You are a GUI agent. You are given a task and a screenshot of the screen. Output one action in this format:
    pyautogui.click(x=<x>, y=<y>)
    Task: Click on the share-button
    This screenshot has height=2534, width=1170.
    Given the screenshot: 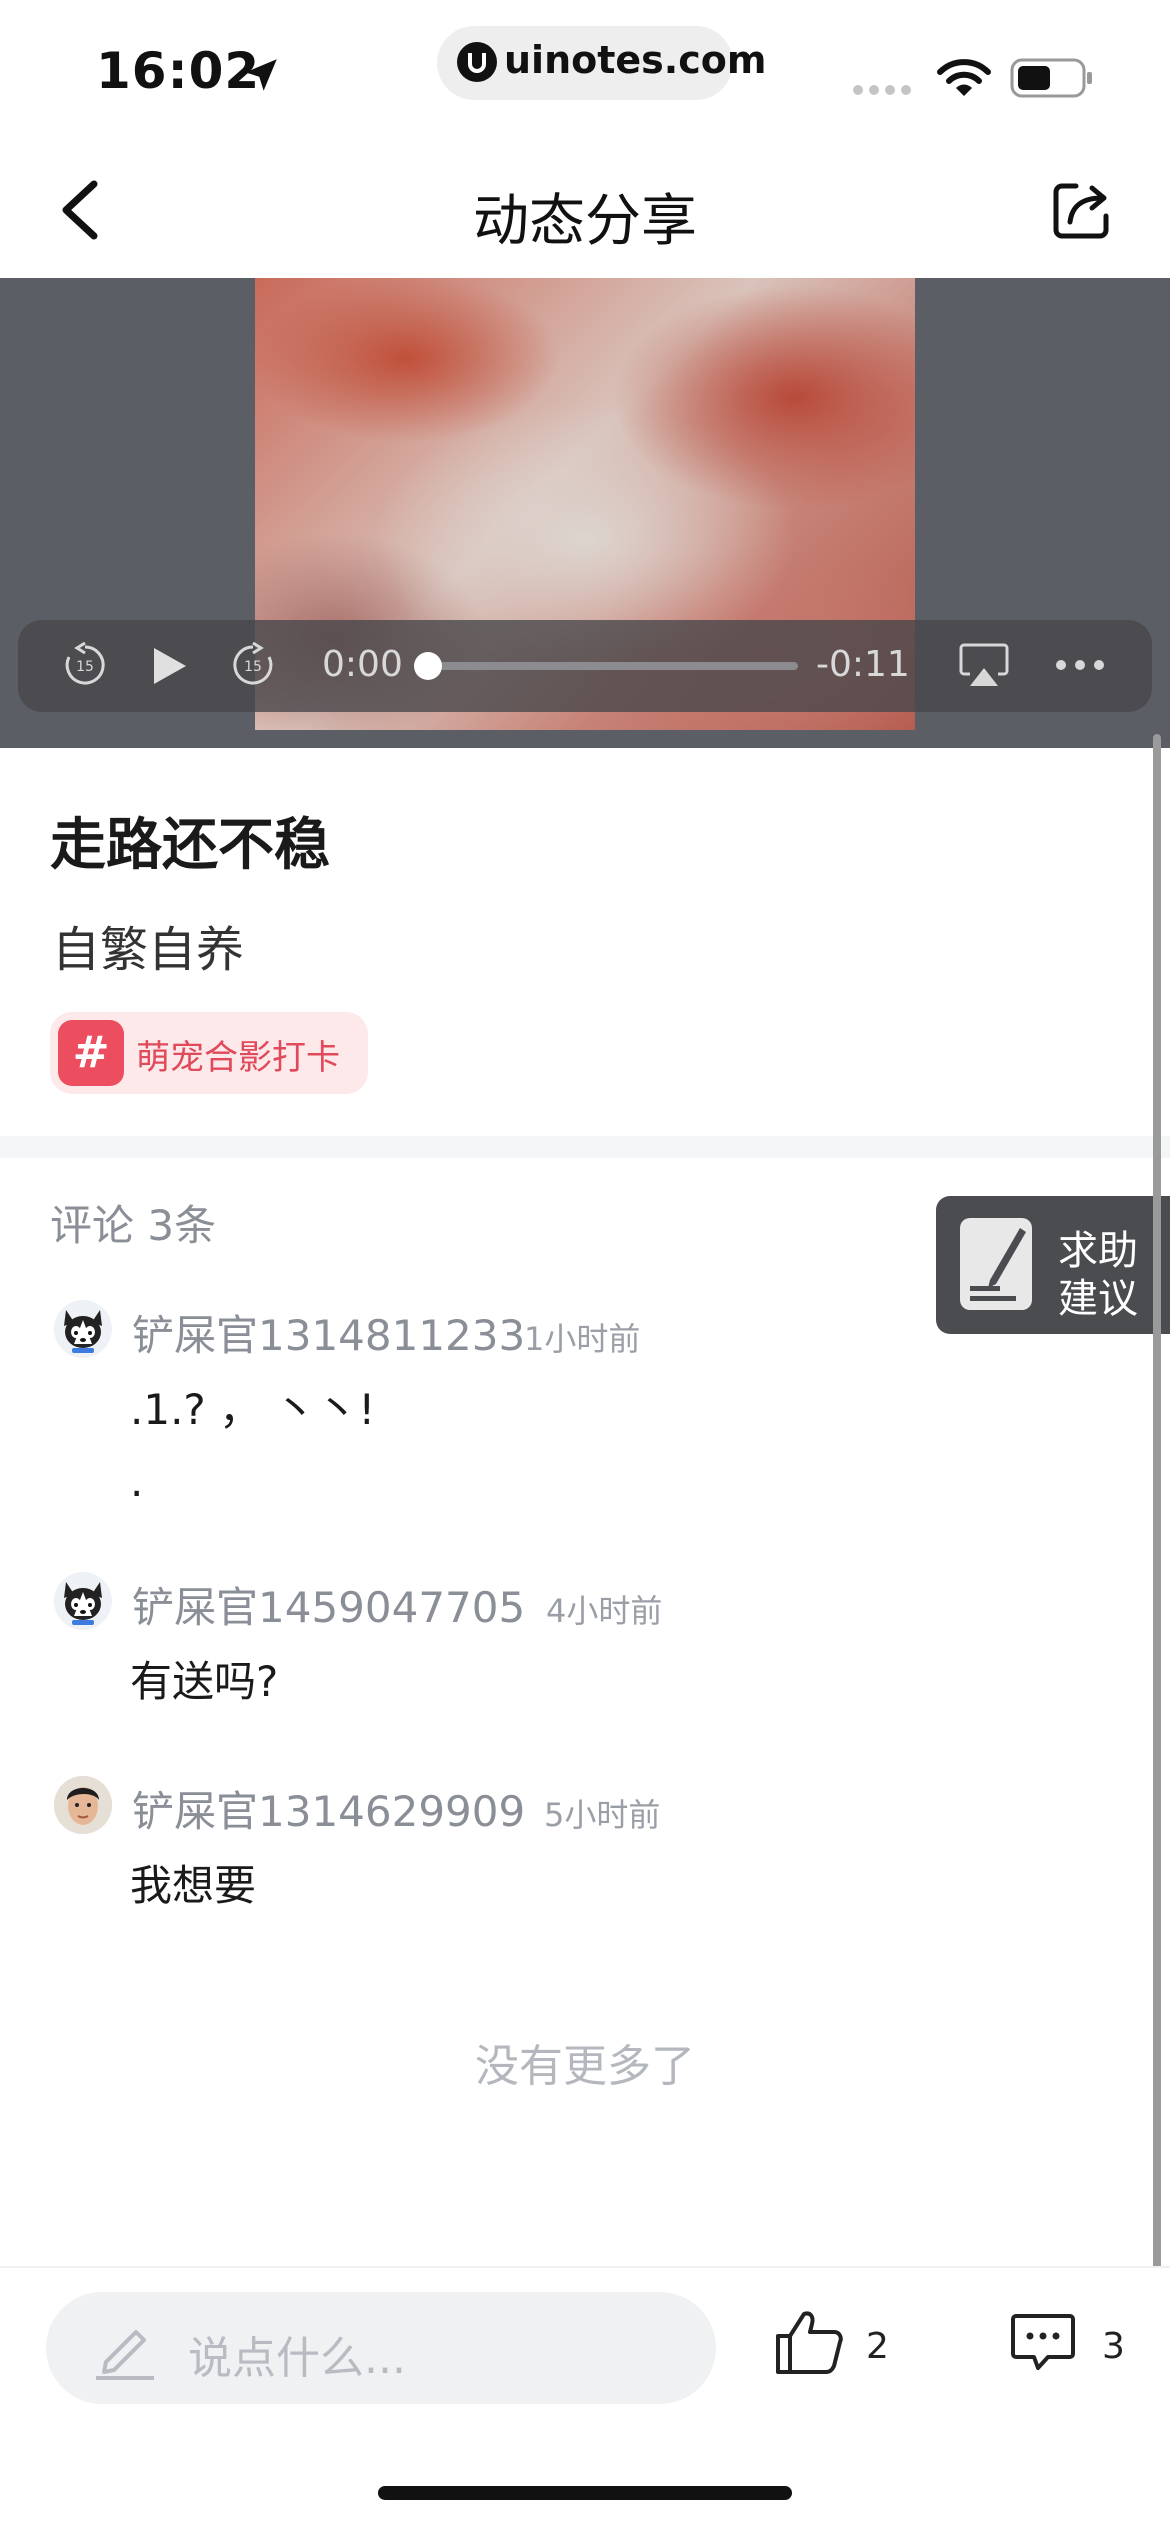 What is the action you would take?
    pyautogui.click(x=1082, y=210)
    